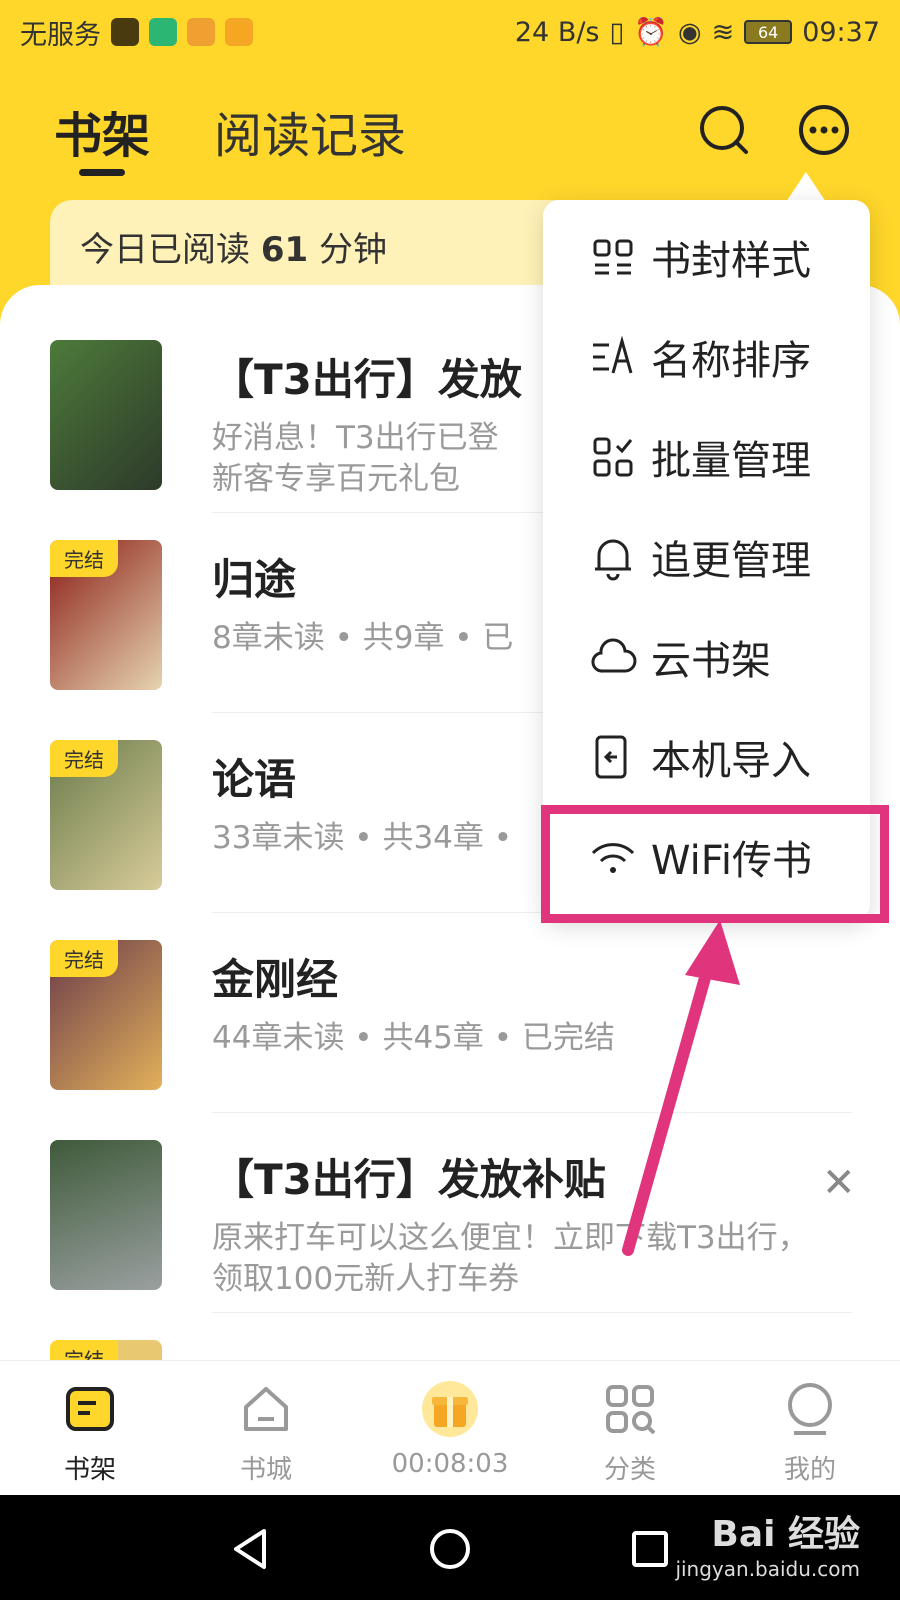 This screenshot has width=900, height=1600. Describe the element at coordinates (275, 979) in the screenshot. I see `book-title: 金刚经` at that location.